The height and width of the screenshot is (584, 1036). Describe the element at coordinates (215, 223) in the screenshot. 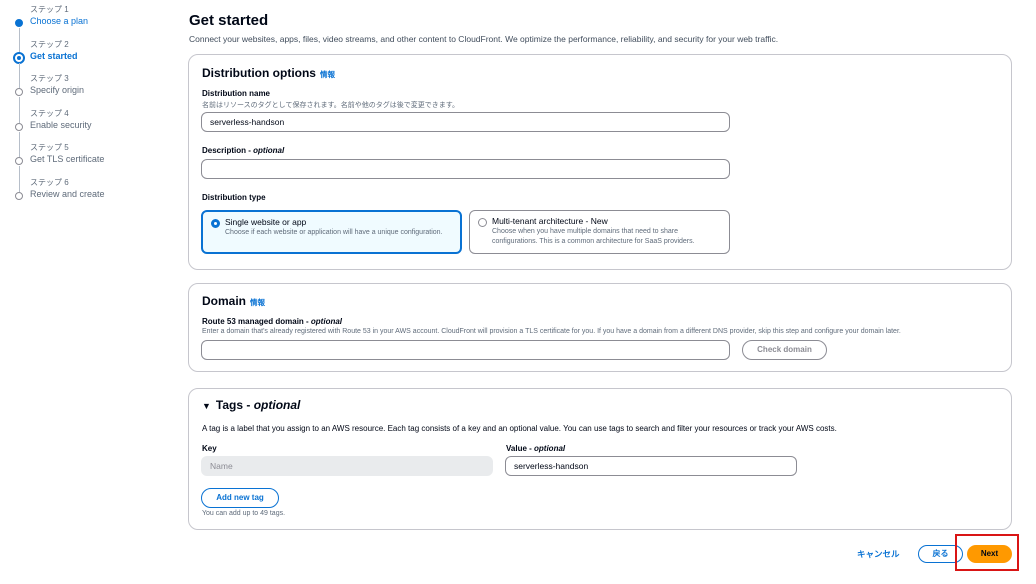

I see `radio-selected-icon` at that location.